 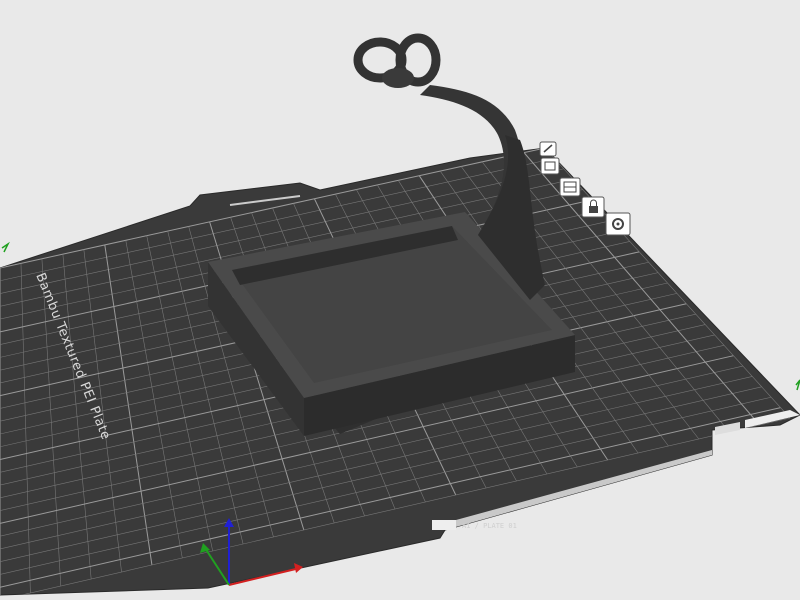 I want to click on plate-footer-text: A1 / PLATE 01, so click(x=489, y=526).